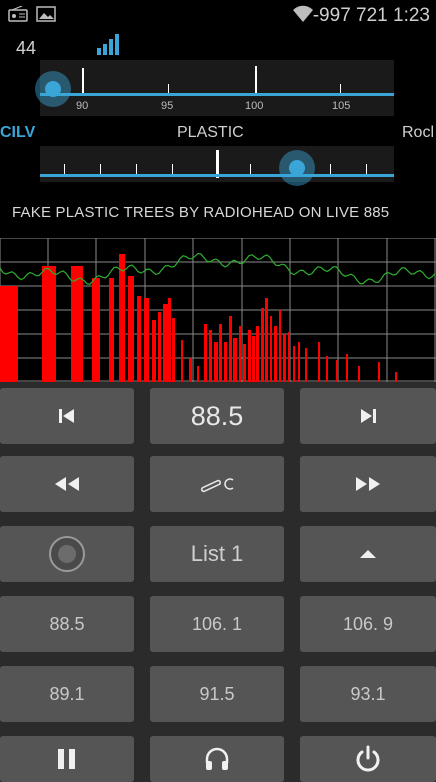  What do you see at coordinates (217, 554) in the screenshot?
I see `station-list-button: List 1` at bounding box center [217, 554].